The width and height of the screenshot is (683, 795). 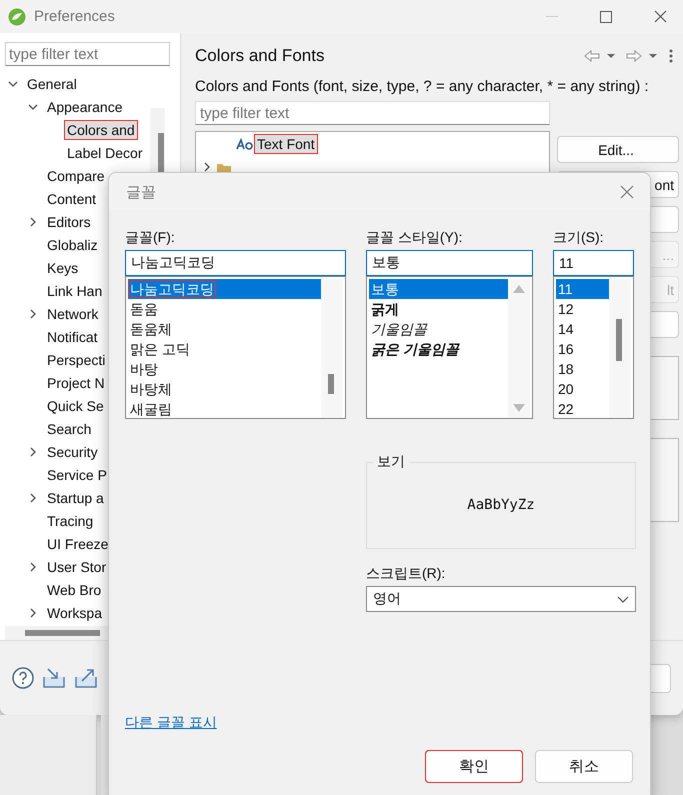 What do you see at coordinates (72, 336) in the screenshot?
I see `tree-item: Notificat` at bounding box center [72, 336].